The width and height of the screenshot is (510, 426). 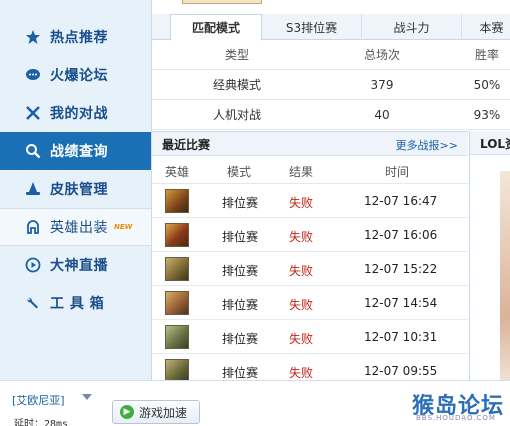 What do you see at coordinates (79, 228) in the screenshot?
I see `sidebar-item-label: 英雄出装` at bounding box center [79, 228].